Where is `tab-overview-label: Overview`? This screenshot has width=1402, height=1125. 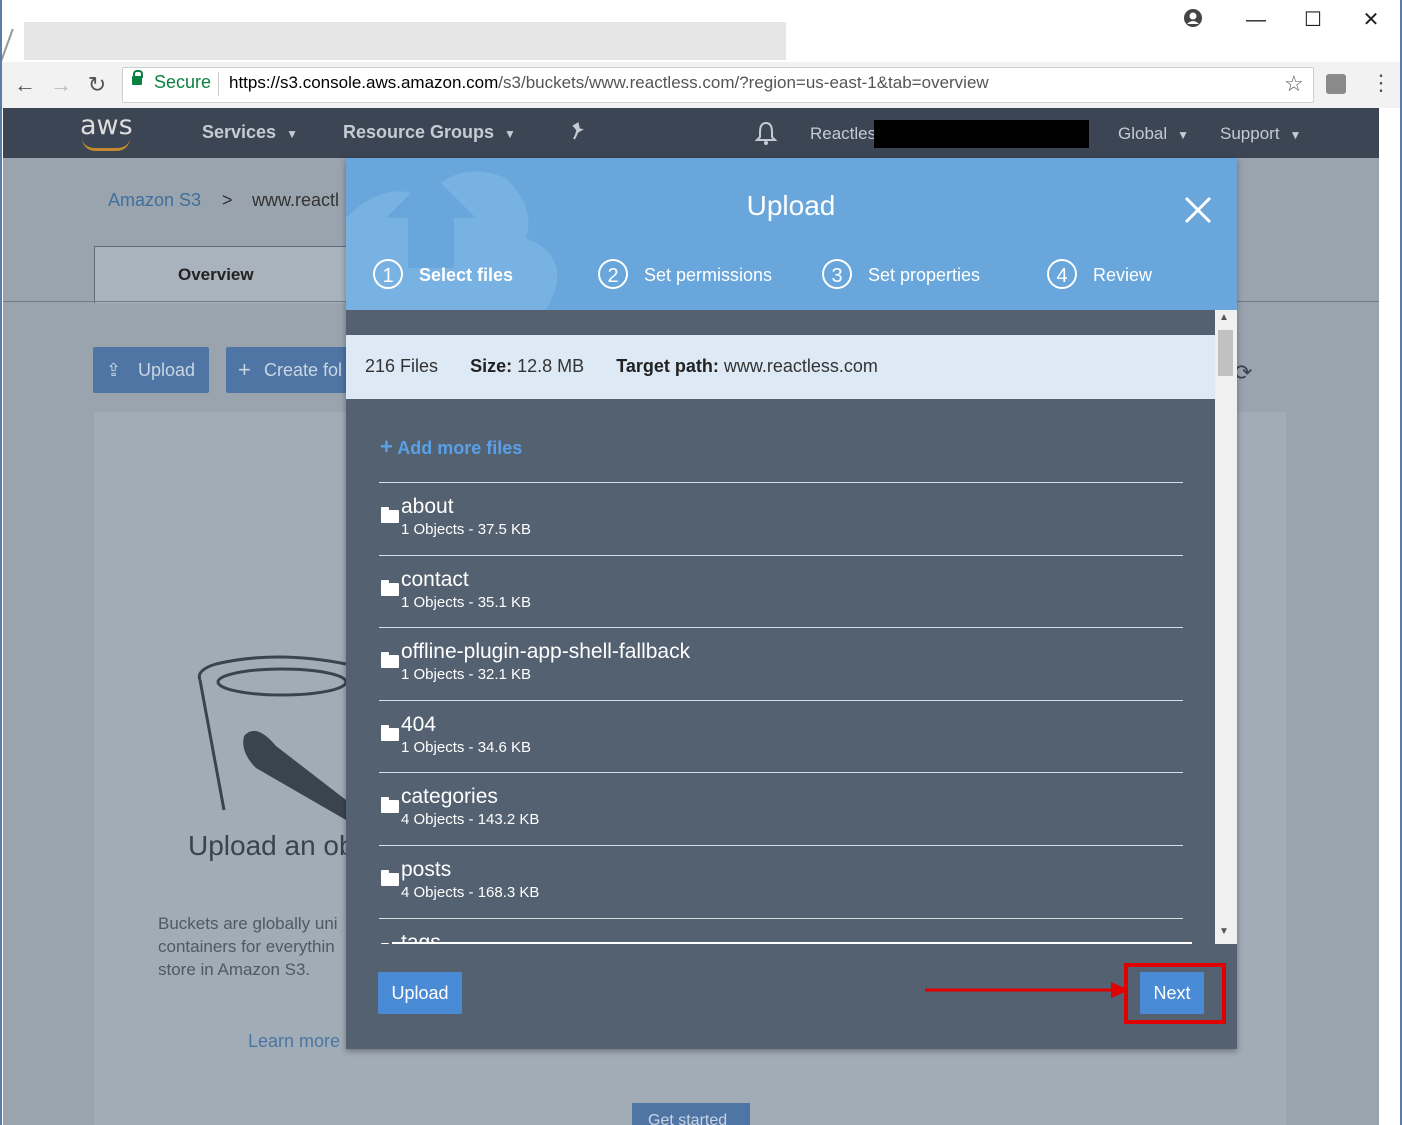
tab-overview-label: Overview is located at coordinates (216, 274).